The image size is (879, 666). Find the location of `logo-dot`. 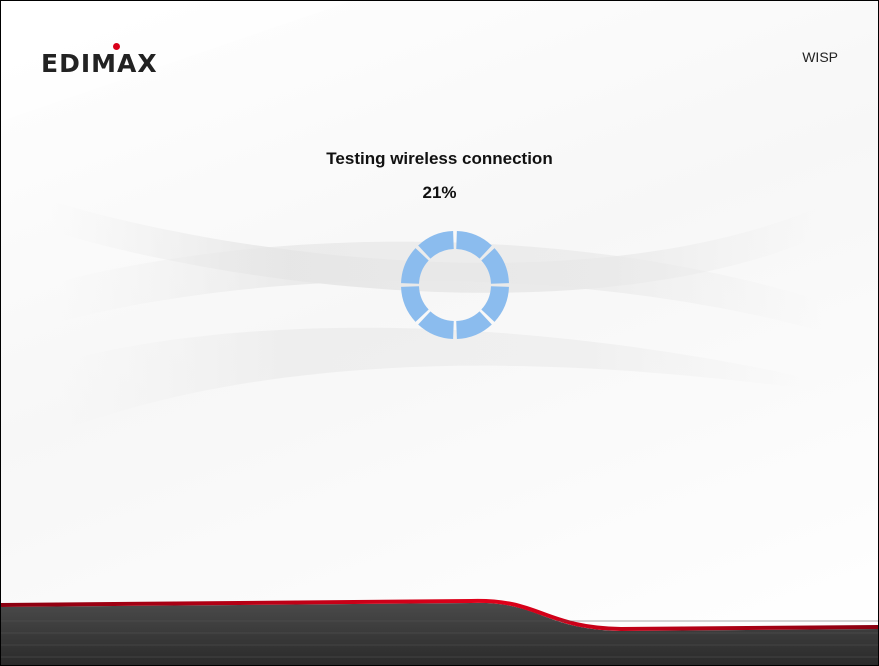

logo-dot is located at coordinates (116, 46).